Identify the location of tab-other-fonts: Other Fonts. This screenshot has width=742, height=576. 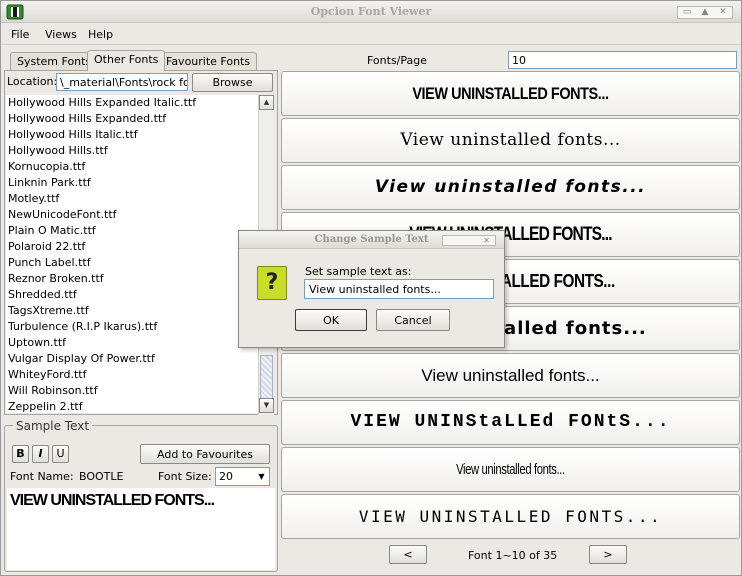
(126, 60).